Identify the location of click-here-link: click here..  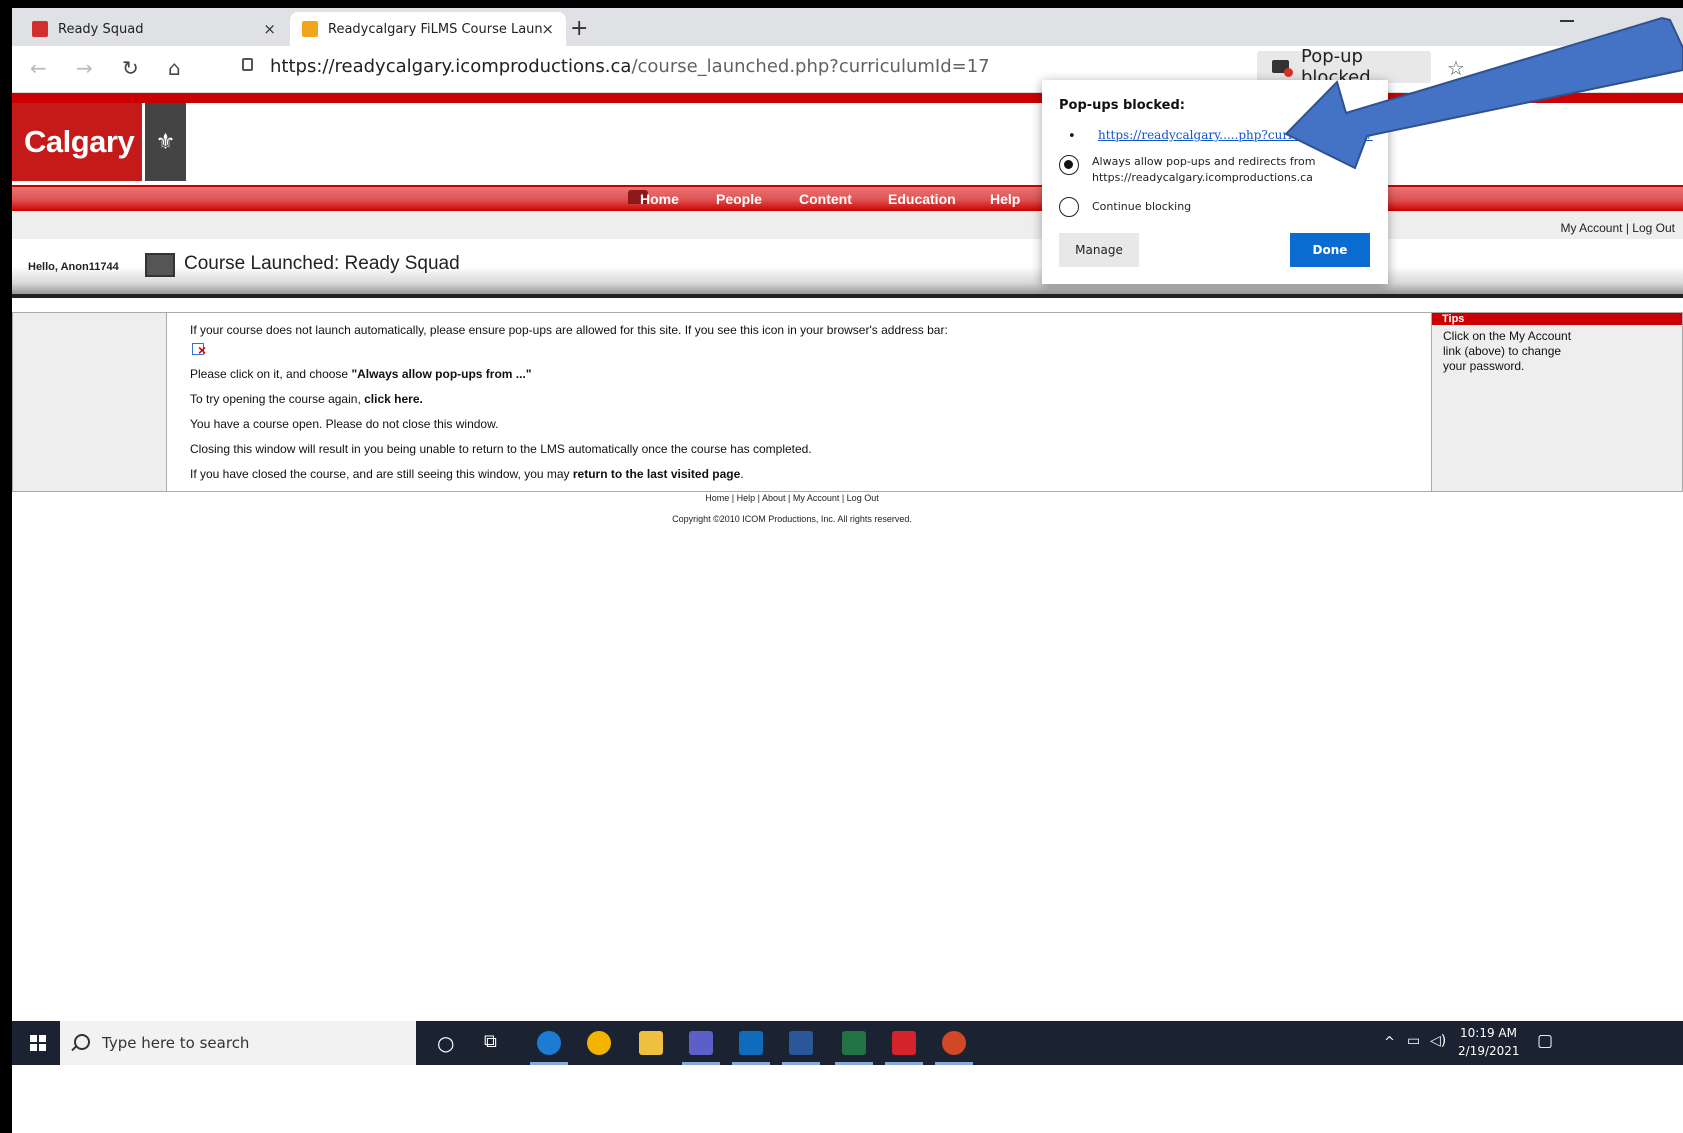
(393, 399).